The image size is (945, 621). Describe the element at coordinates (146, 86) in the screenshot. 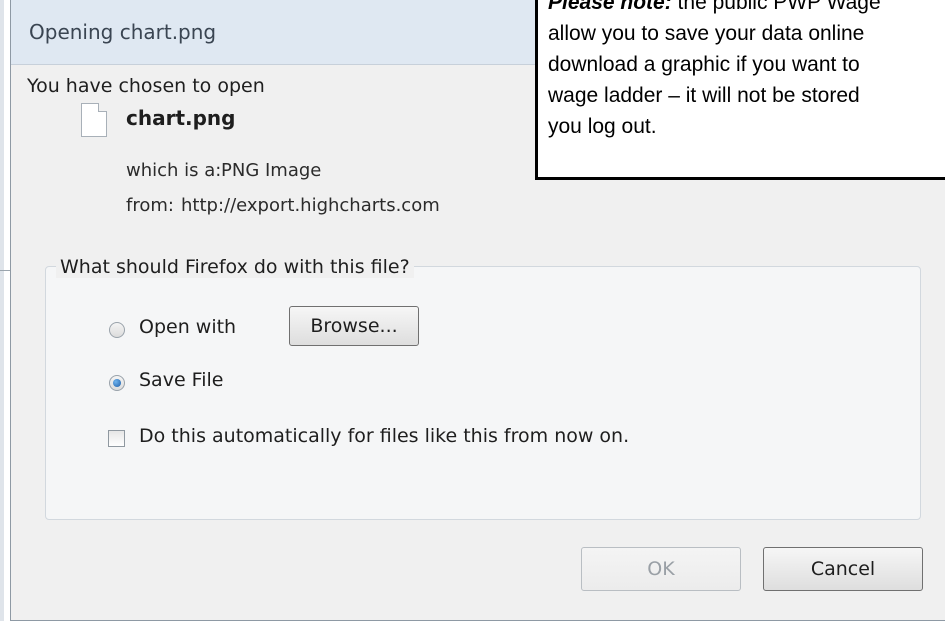

I see `intro-text: You have chosen to open` at that location.